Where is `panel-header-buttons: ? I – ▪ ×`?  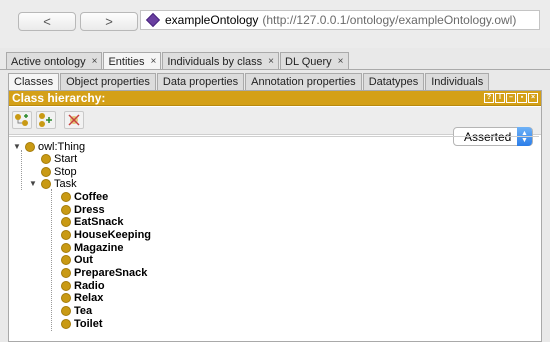 panel-header-buttons: ? I – ▪ × is located at coordinates (512, 98).